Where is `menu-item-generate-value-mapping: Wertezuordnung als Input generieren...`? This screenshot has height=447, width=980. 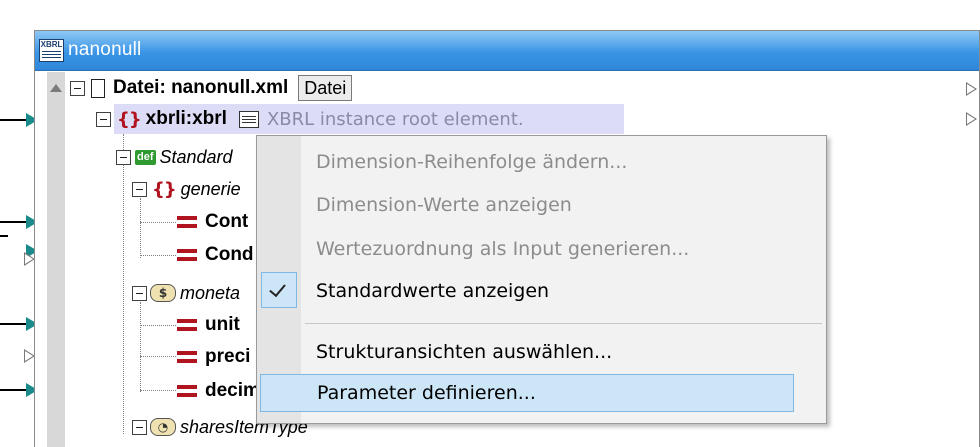 menu-item-generate-value-mapping: Wertezuordnung als Input generieren... is located at coordinates (563, 249).